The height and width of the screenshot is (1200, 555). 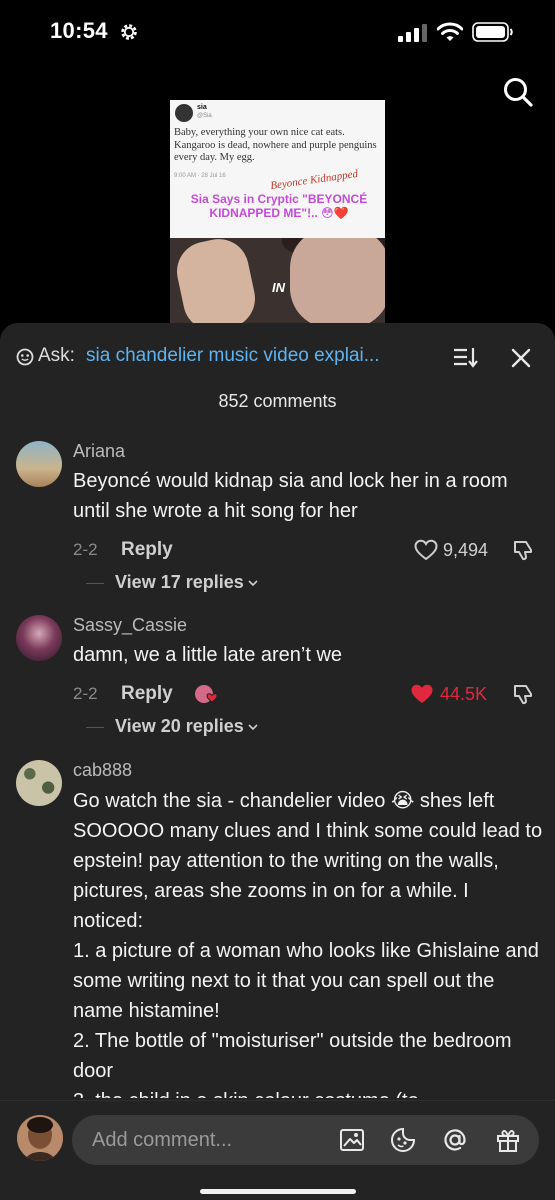 I want to click on video-face-shape, so click(x=337, y=276).